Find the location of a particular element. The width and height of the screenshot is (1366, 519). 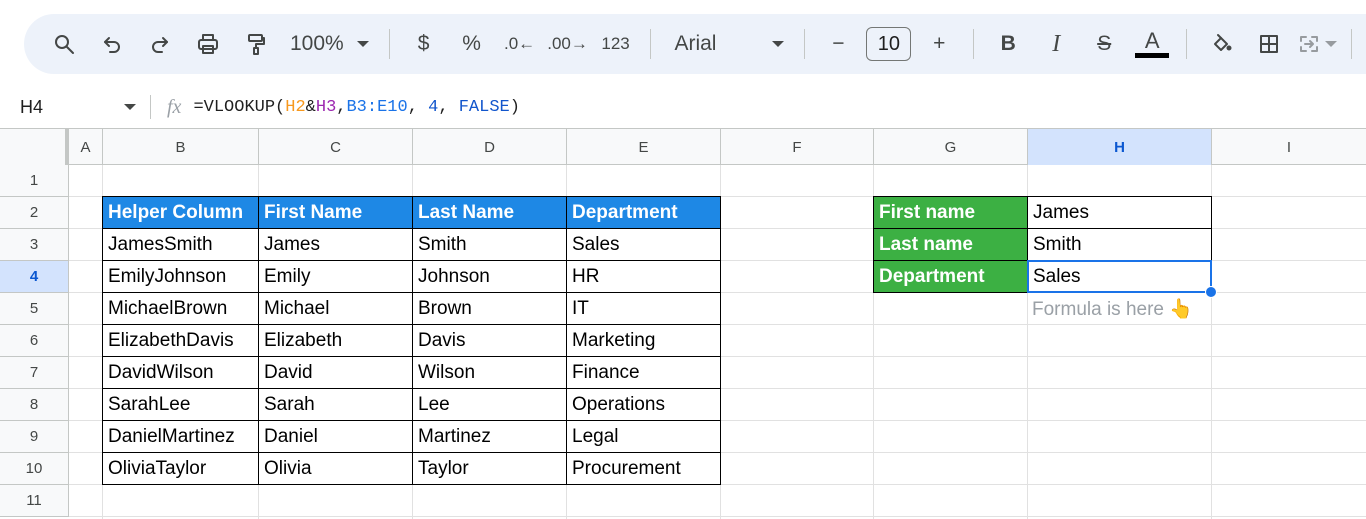

column-header-d: D is located at coordinates (490, 147).